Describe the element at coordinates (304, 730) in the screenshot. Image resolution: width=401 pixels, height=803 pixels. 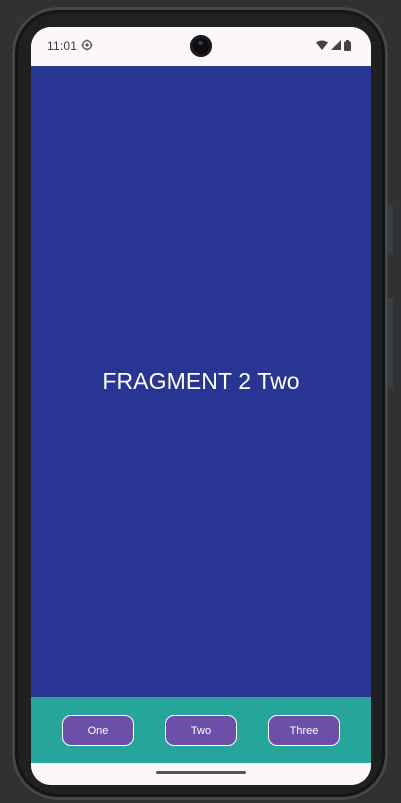
I see `three-button: Three` at that location.